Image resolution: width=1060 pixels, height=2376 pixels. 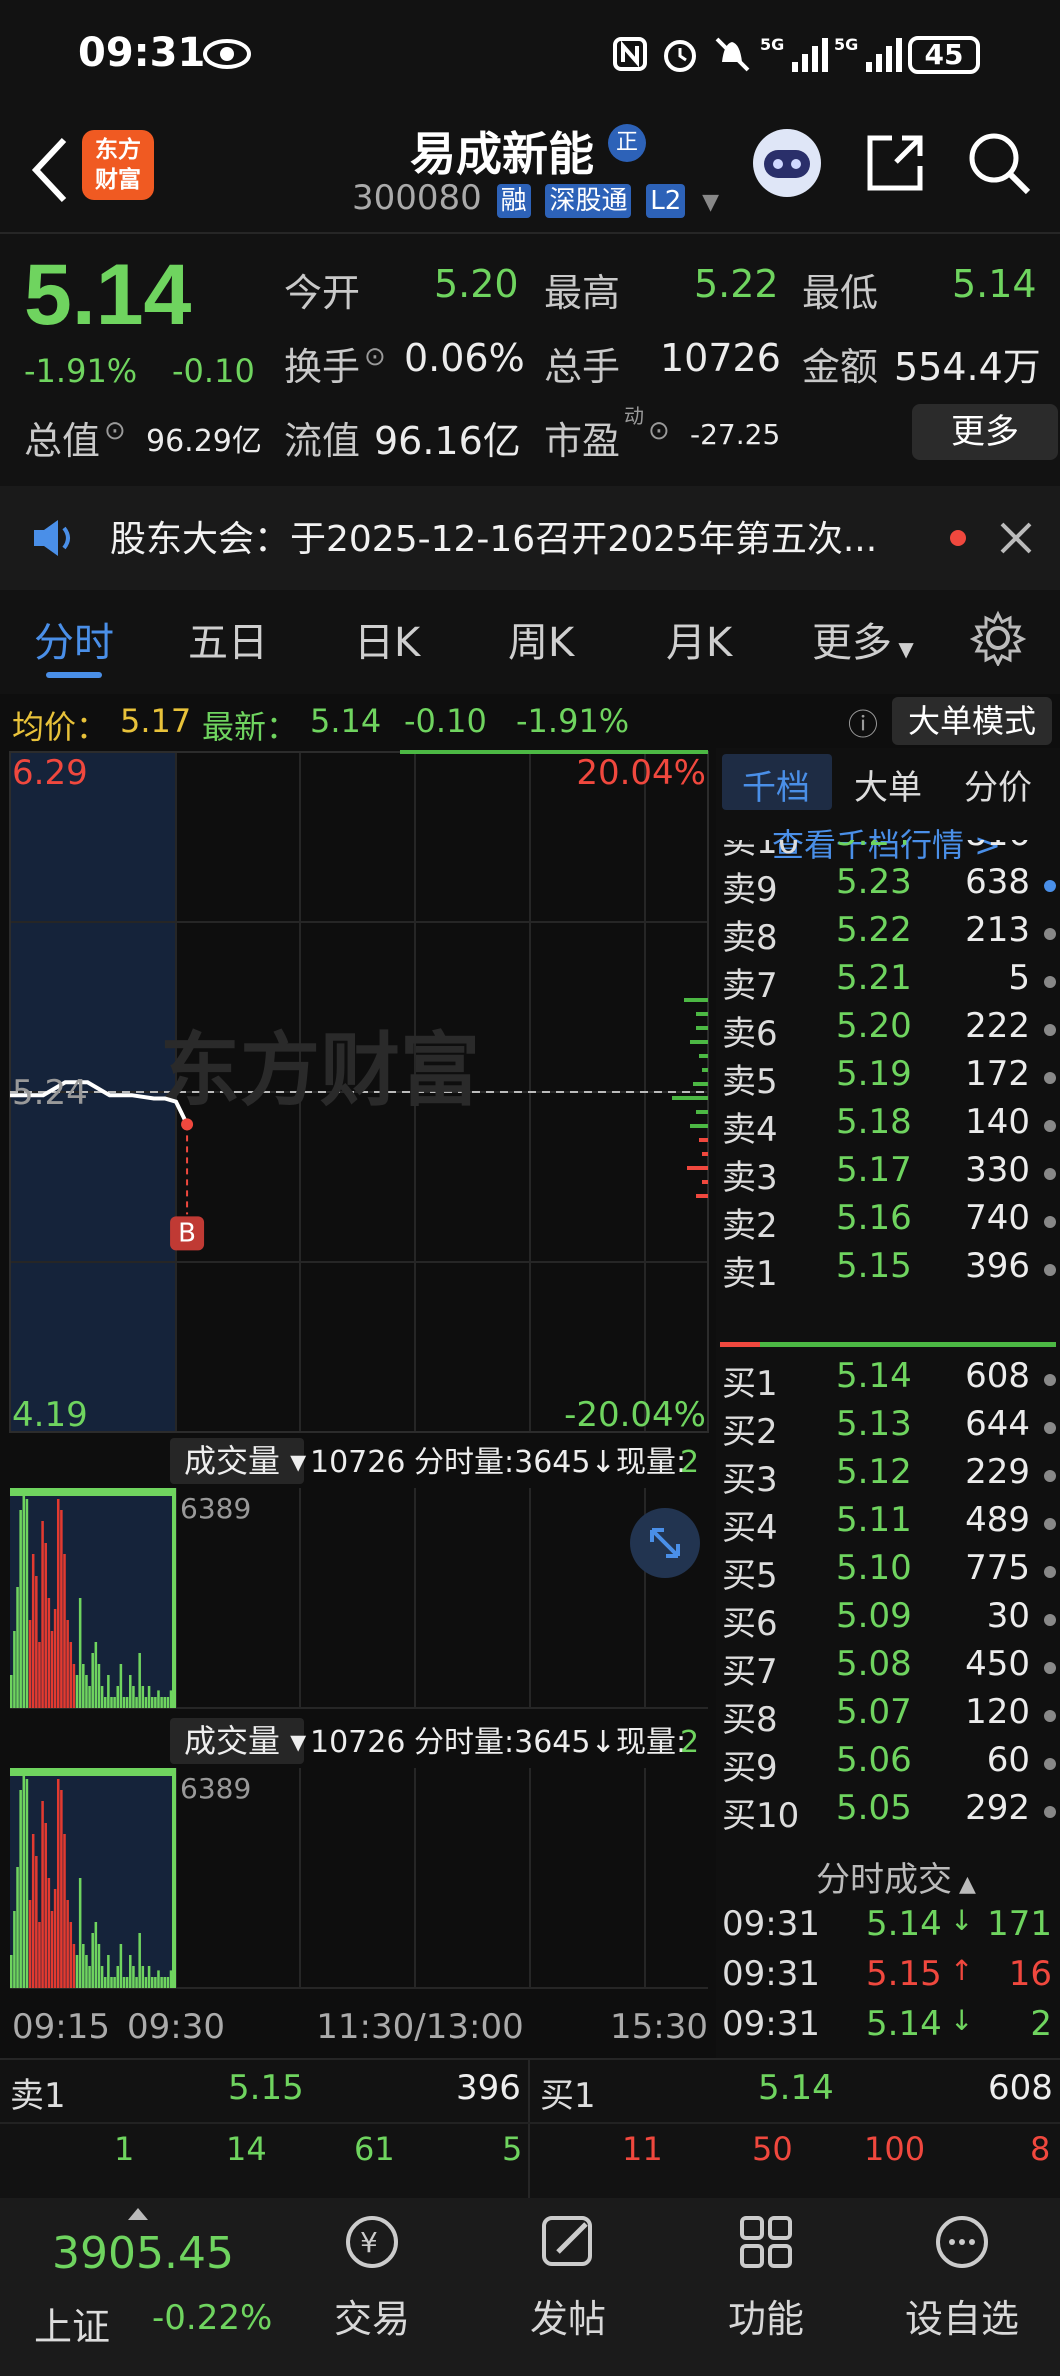 What do you see at coordinates (143, 2253) in the screenshot?
I see `index-value: 3905.45` at bounding box center [143, 2253].